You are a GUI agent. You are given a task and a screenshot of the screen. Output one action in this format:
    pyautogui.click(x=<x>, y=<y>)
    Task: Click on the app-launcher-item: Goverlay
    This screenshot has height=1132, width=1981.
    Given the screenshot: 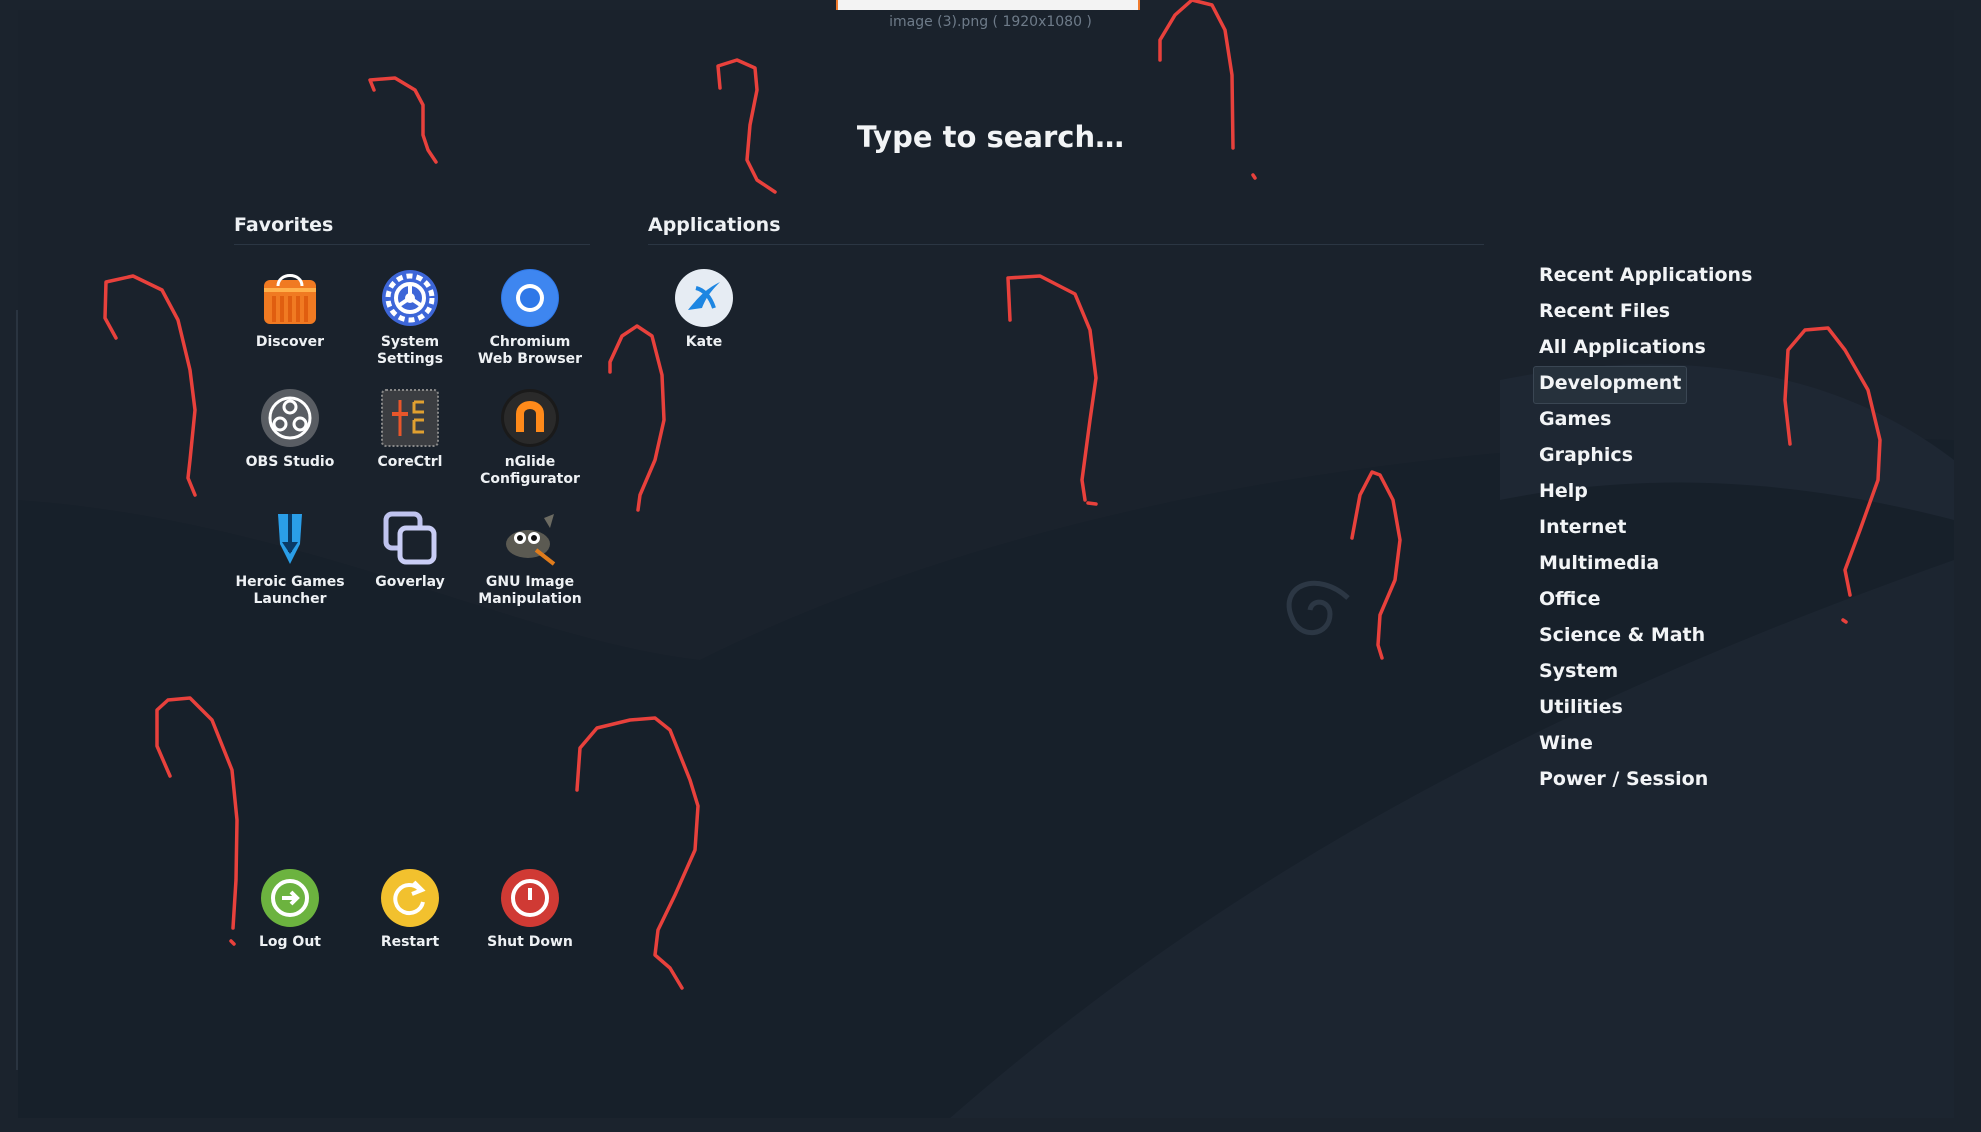 What is the action you would take?
    pyautogui.click(x=410, y=549)
    